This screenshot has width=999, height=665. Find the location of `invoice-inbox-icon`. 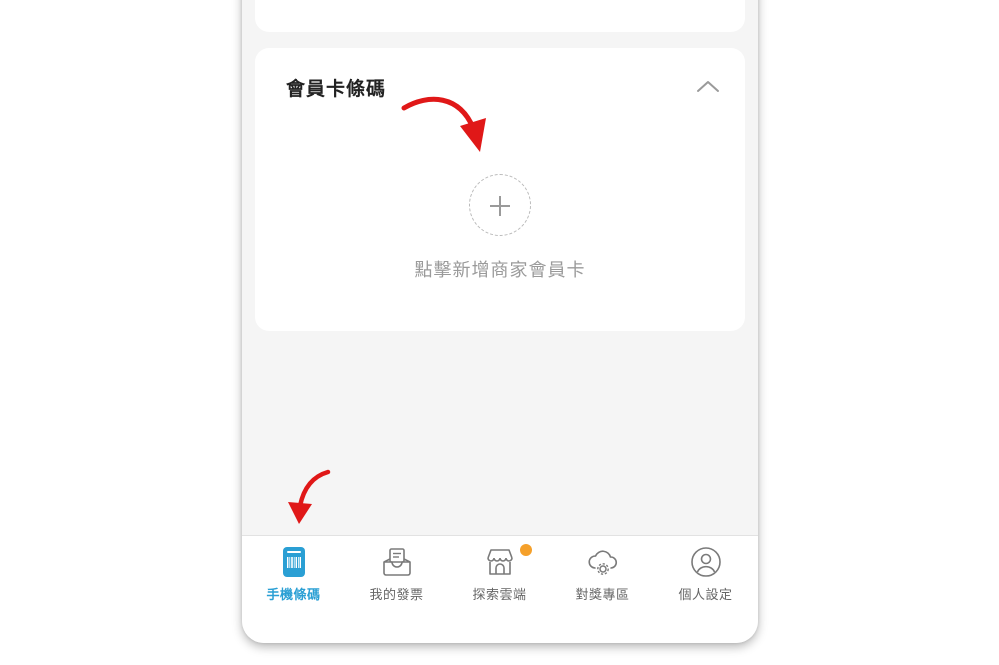

invoice-inbox-icon is located at coordinates (397, 562).